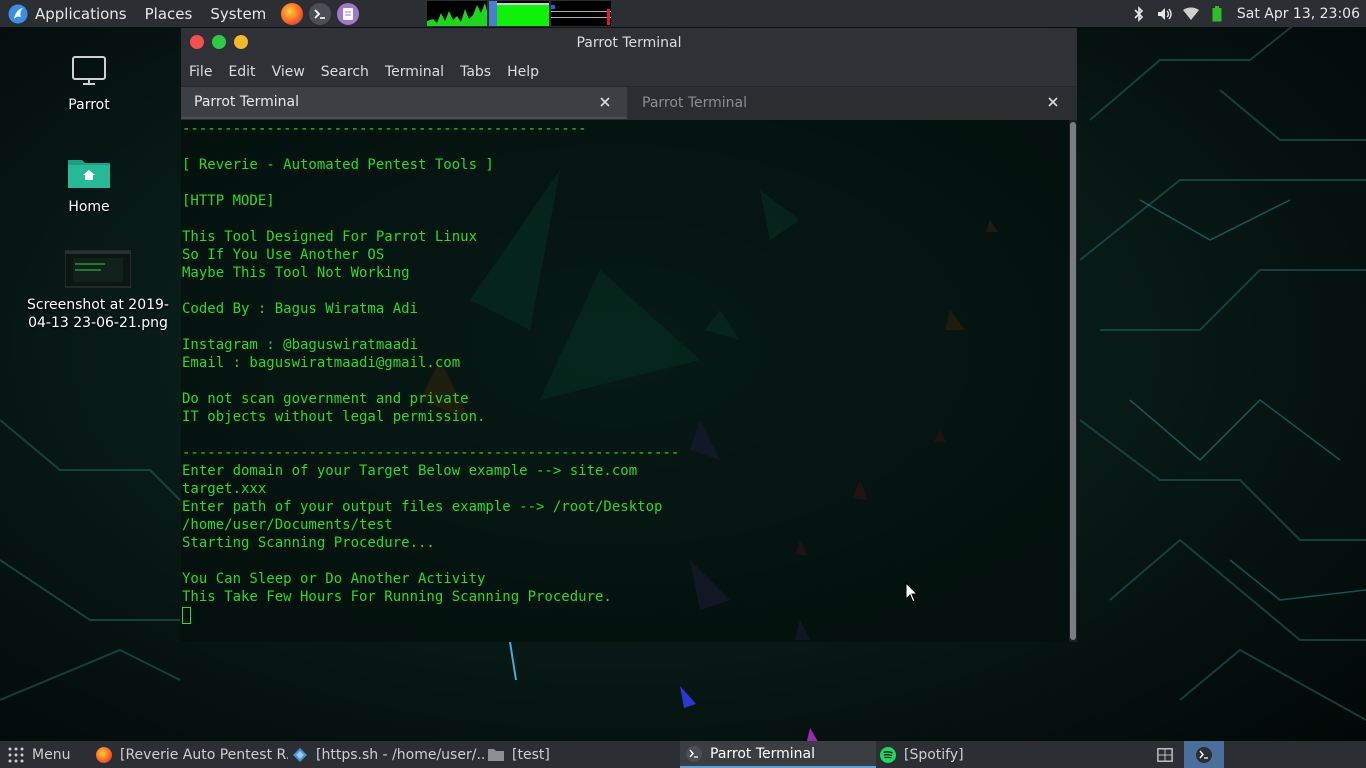 This screenshot has width=1366, height=768. I want to click on text-cursor, so click(186, 615).